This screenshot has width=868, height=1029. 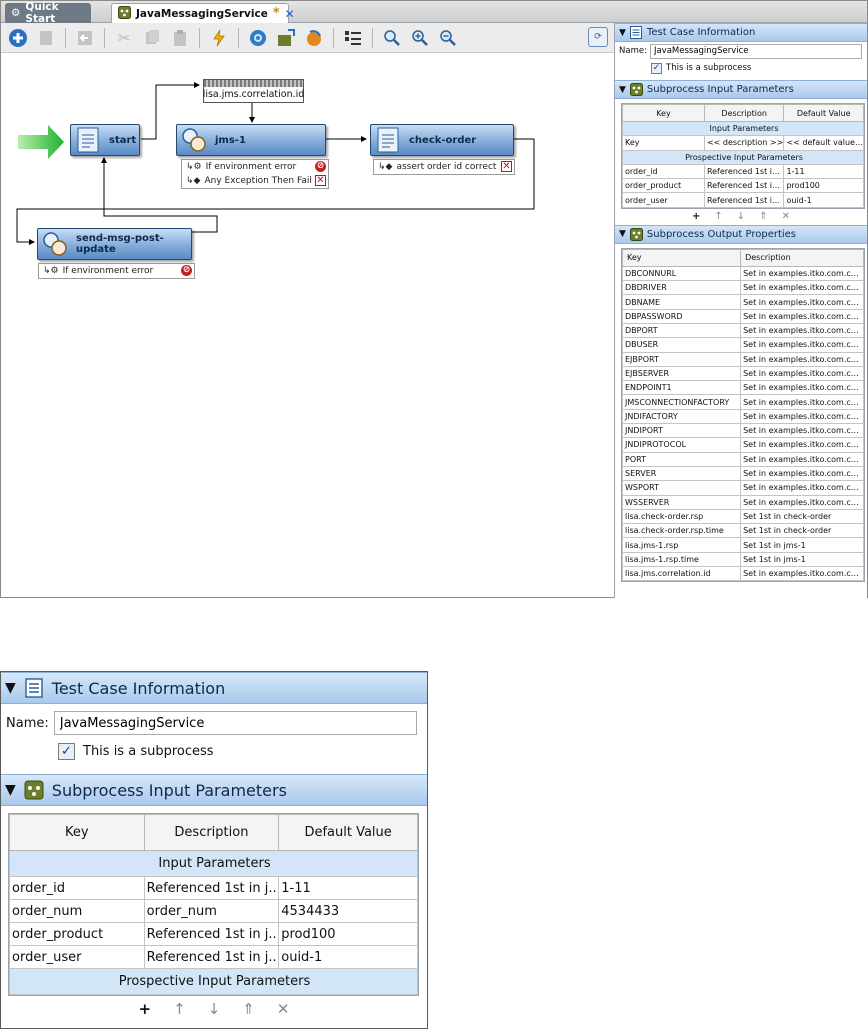 I want to click on table-row: order_num order_num 4534433, so click(x=213, y=911).